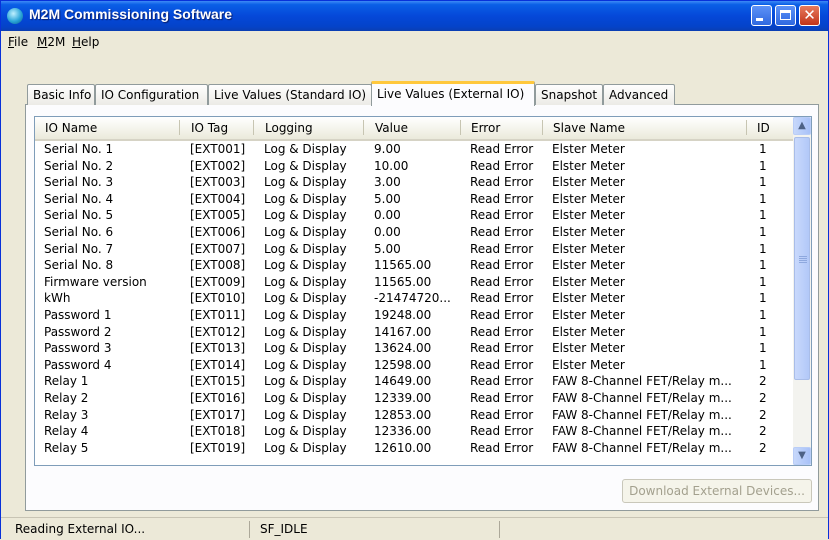  I want to click on scroll-down-button: ▼, so click(802, 456).